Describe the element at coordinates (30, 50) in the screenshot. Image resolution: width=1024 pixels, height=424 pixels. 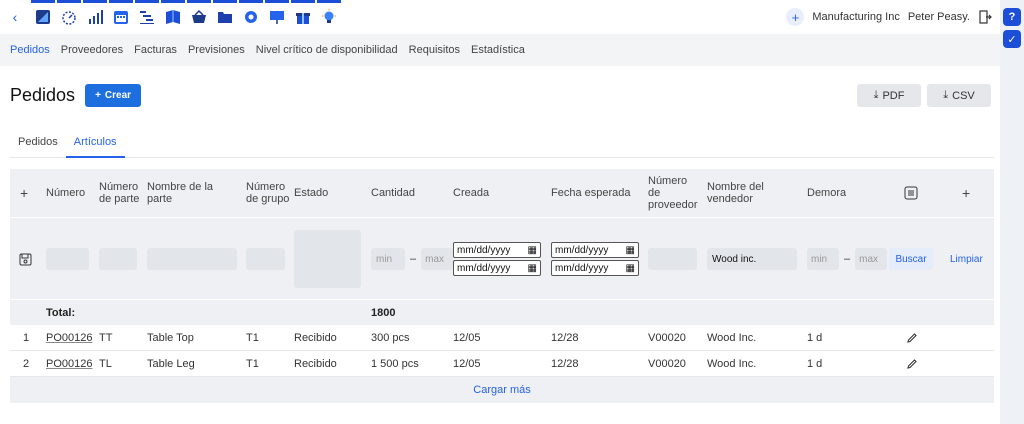
I see `subnav-pedidos: Pedidos` at that location.